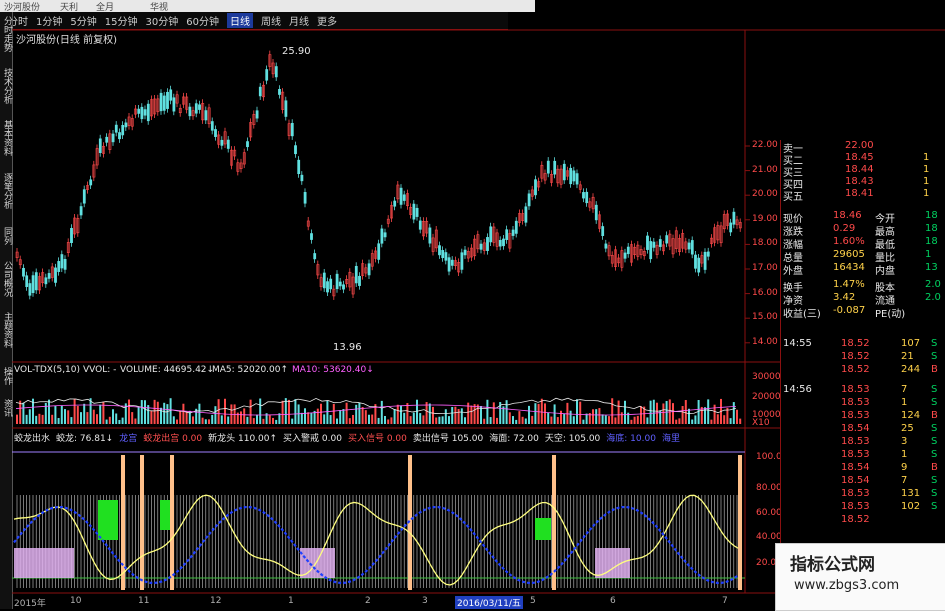  What do you see at coordinates (859, 157) in the screenshot?
I see `order-book-price: 18.45` at bounding box center [859, 157].